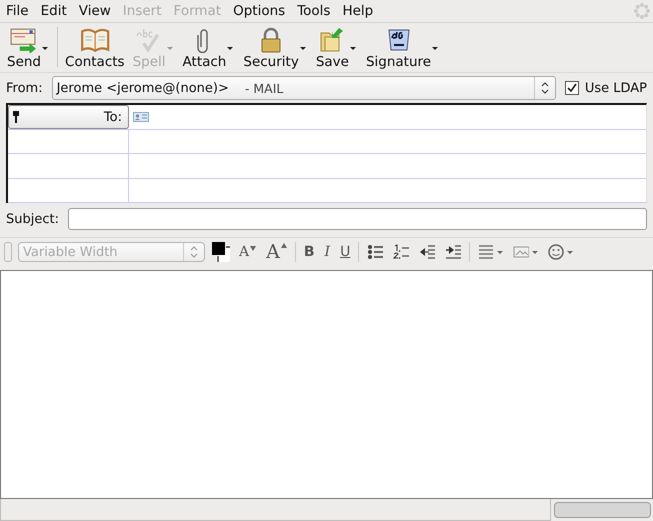 The width and height of the screenshot is (653, 521). I want to click on checkmark-icon, so click(571, 88).